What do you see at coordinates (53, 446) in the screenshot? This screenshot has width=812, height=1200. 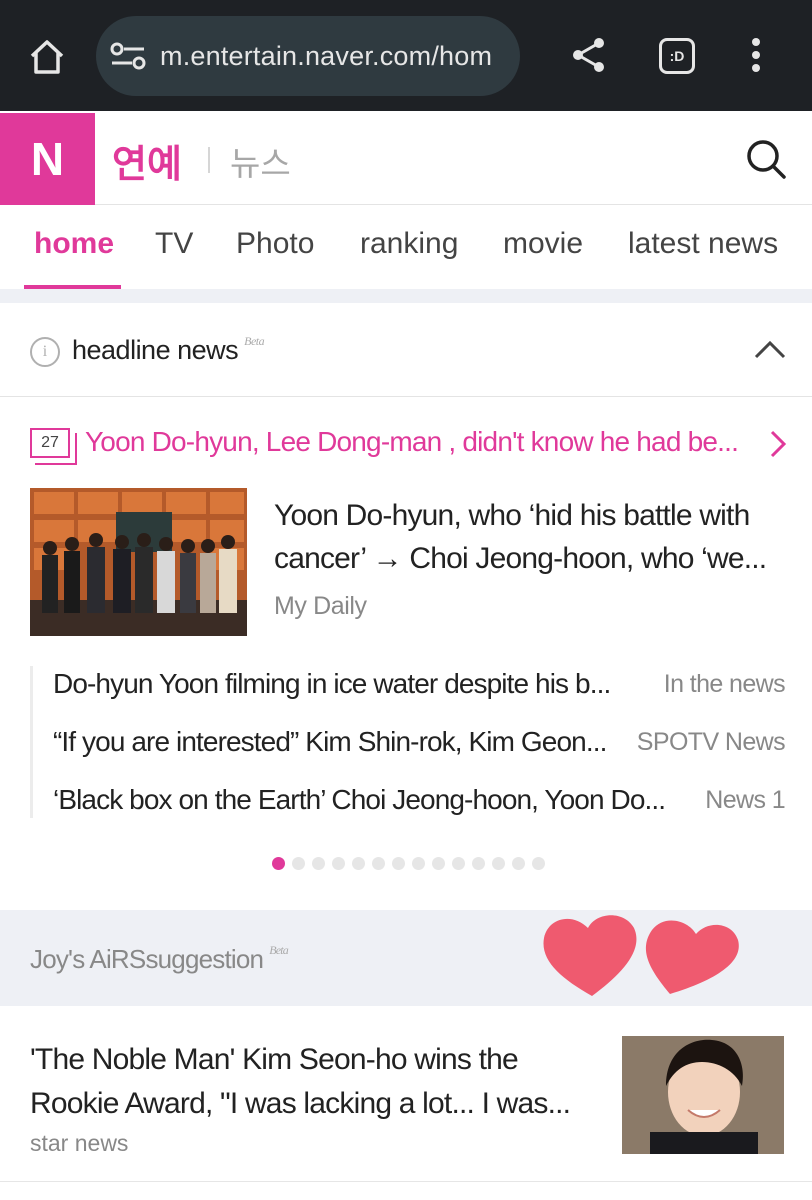 I see `article-count-badge: 27` at bounding box center [53, 446].